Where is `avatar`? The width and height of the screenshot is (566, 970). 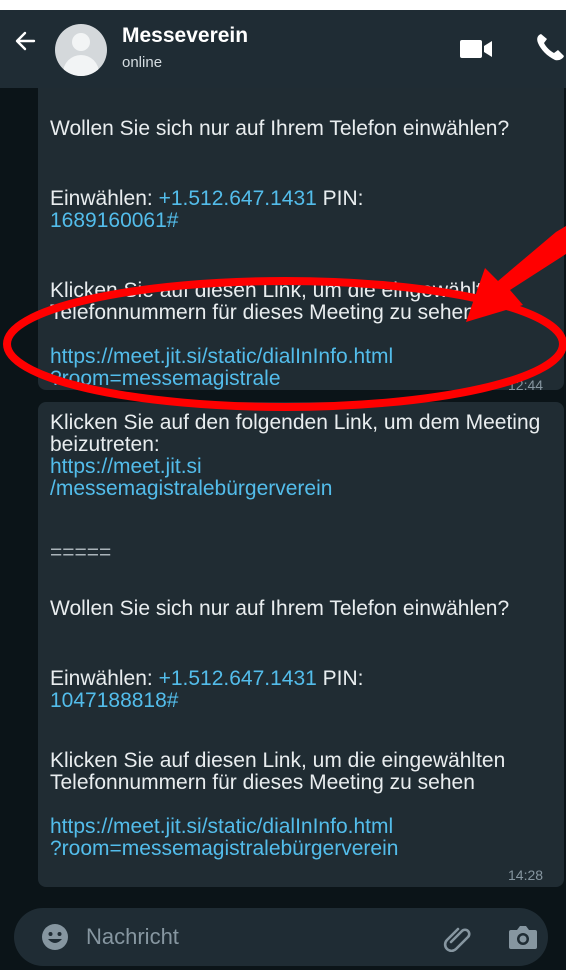 avatar is located at coordinates (81, 50).